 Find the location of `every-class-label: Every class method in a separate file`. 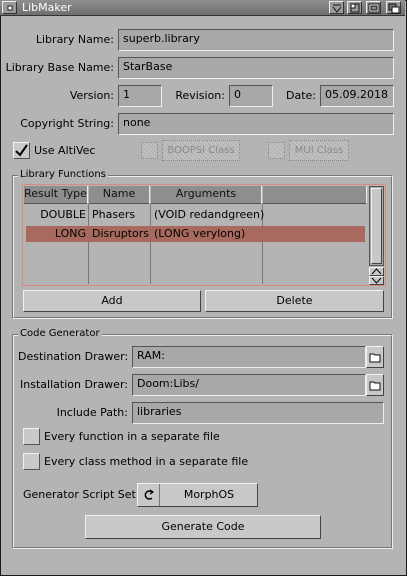

every-class-label: Every class method in a separate file is located at coordinates (146, 461).